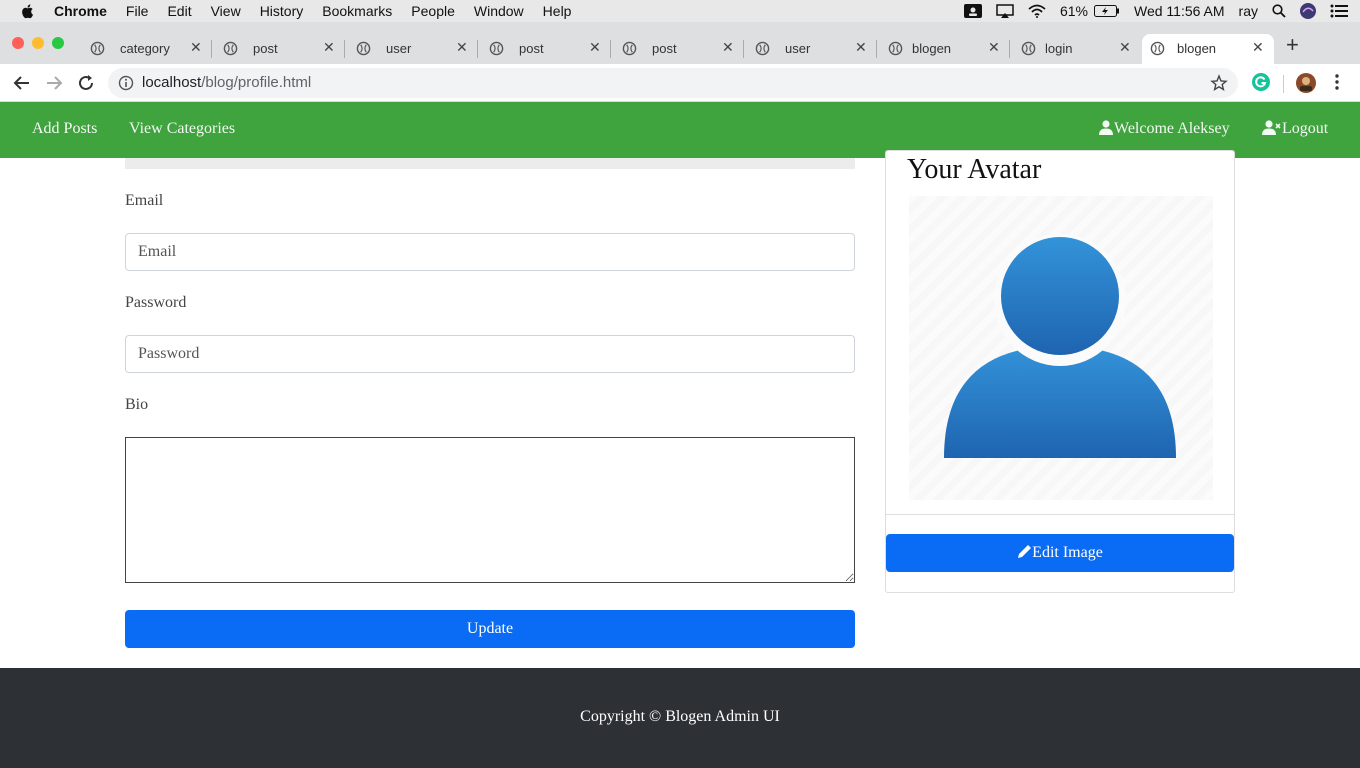  Describe the element at coordinates (137, 11) in the screenshot. I see `menu-file: File` at that location.